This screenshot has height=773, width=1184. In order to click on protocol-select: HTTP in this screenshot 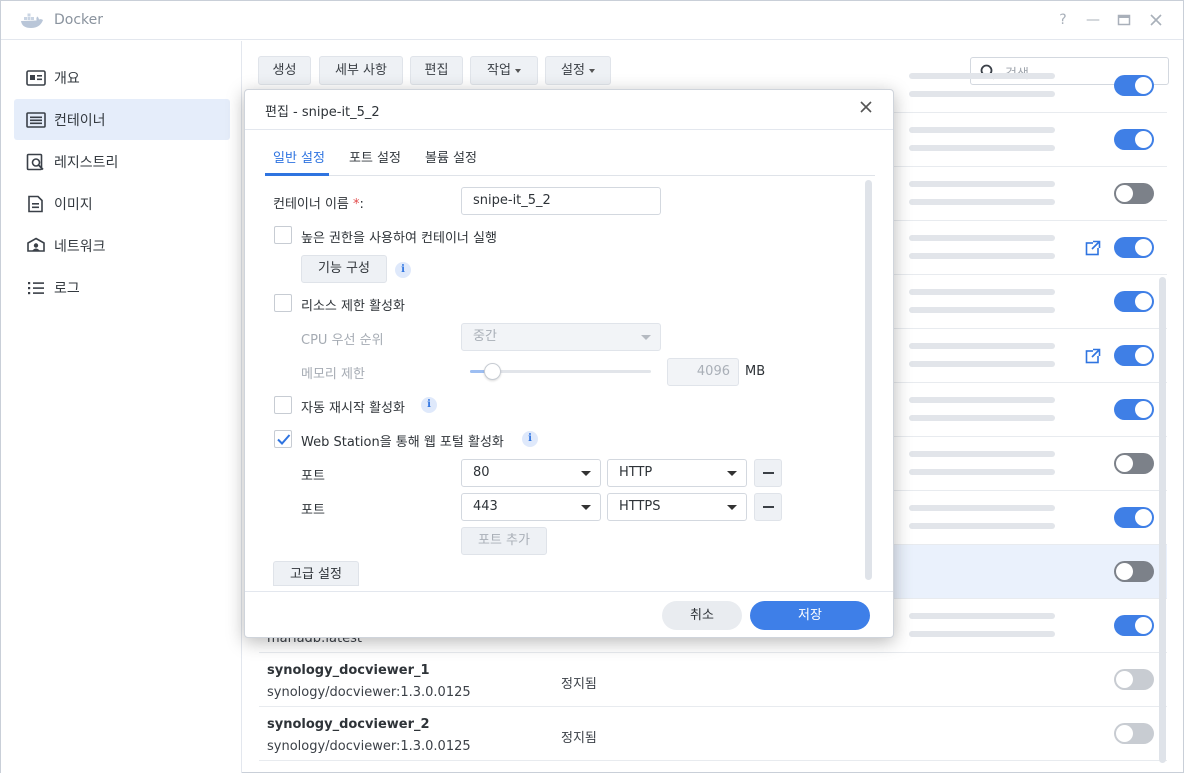, I will do `click(677, 473)`.